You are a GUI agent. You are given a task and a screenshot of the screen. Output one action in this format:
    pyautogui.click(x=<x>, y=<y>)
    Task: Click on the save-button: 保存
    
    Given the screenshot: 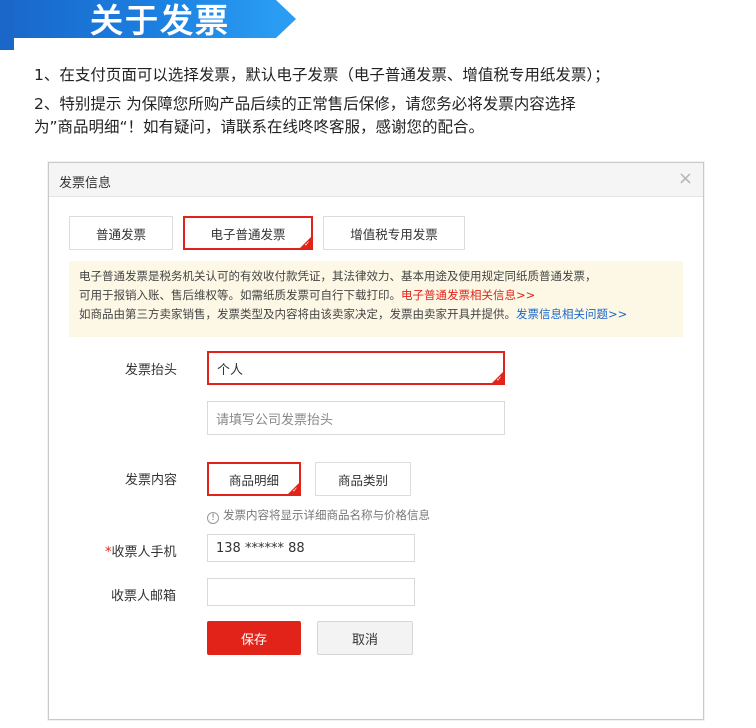 What is the action you would take?
    pyautogui.click(x=254, y=638)
    